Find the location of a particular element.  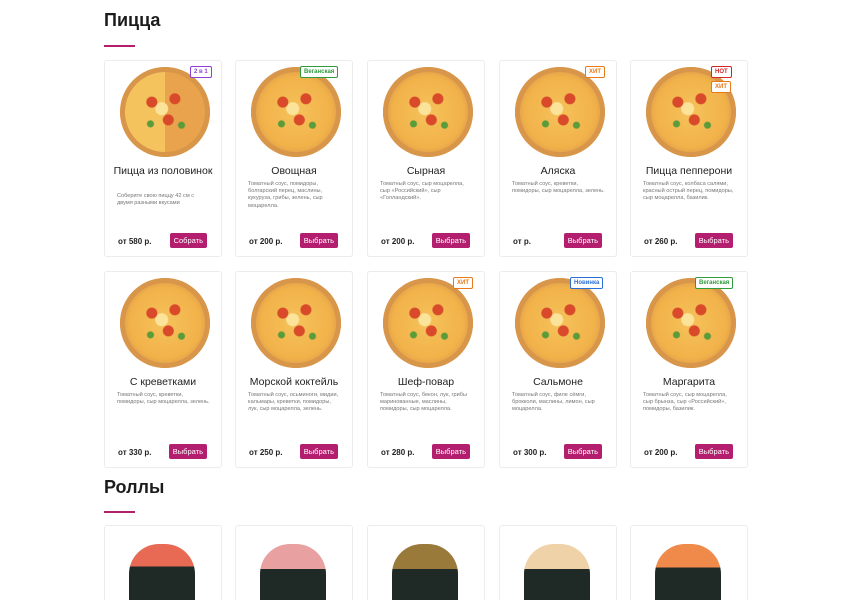

product-price: от 280 р. is located at coordinates (398, 452).